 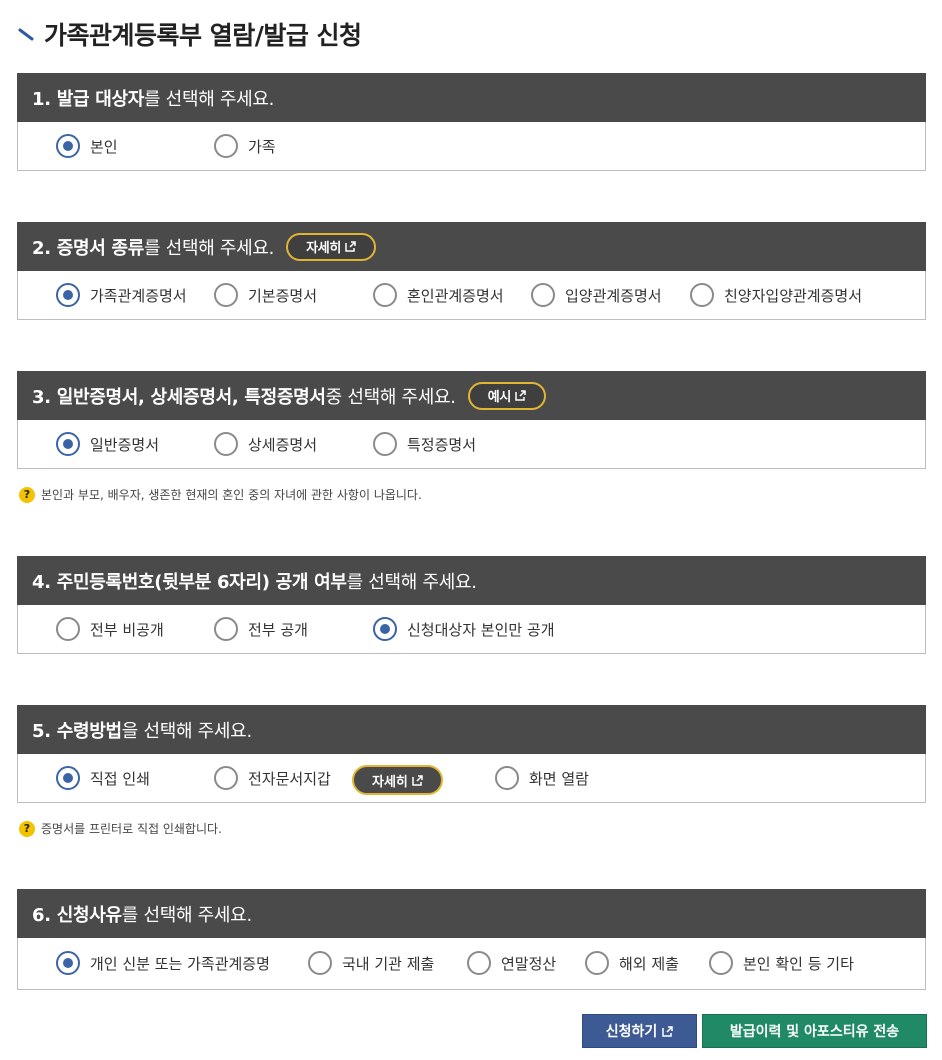 I want to click on section-header: 4. 주민등록번호(뒷부분 6자리) 공개 여부 를 선택해 주세요., so click(x=471, y=580).